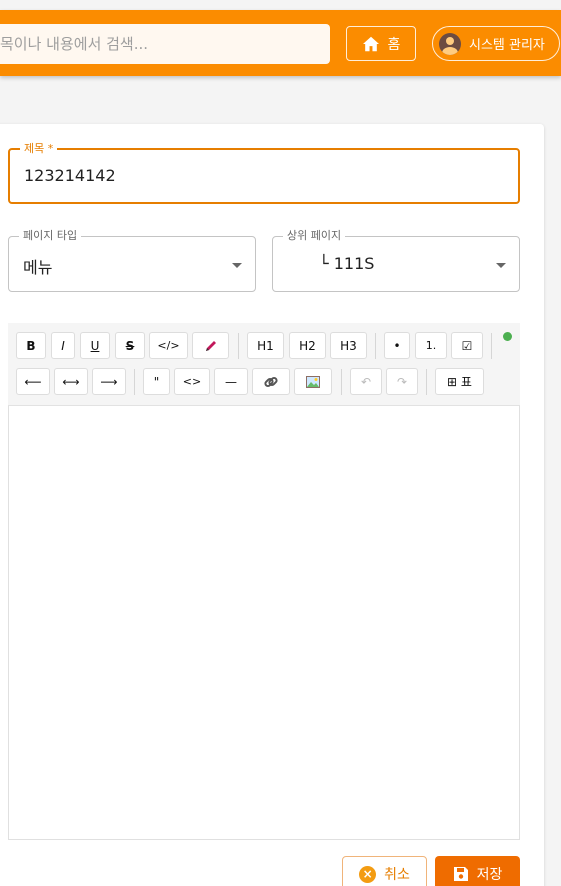  I want to click on save-label: 저장, so click(489, 875).